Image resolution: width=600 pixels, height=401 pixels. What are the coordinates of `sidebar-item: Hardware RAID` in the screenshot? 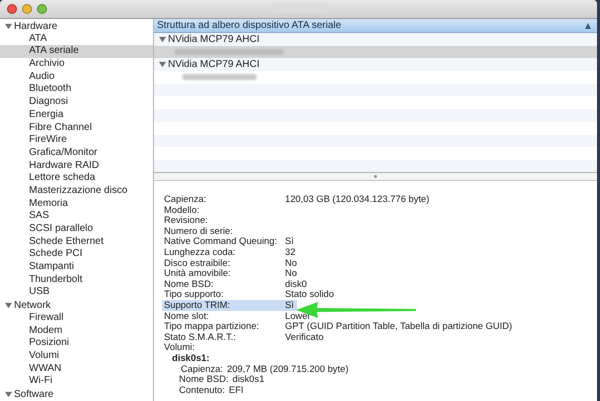 It's located at (76, 166).